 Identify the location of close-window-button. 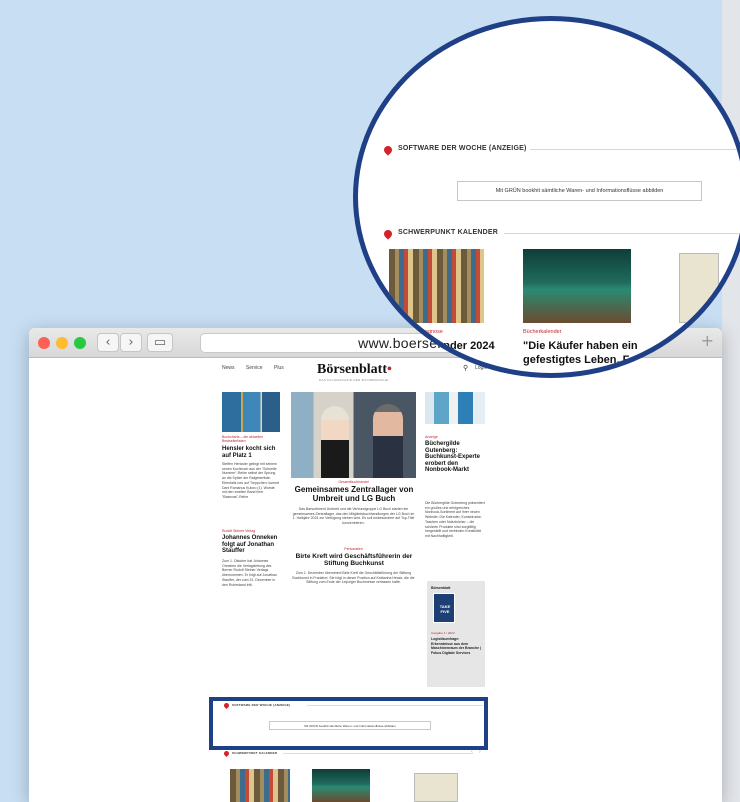
(44, 343).